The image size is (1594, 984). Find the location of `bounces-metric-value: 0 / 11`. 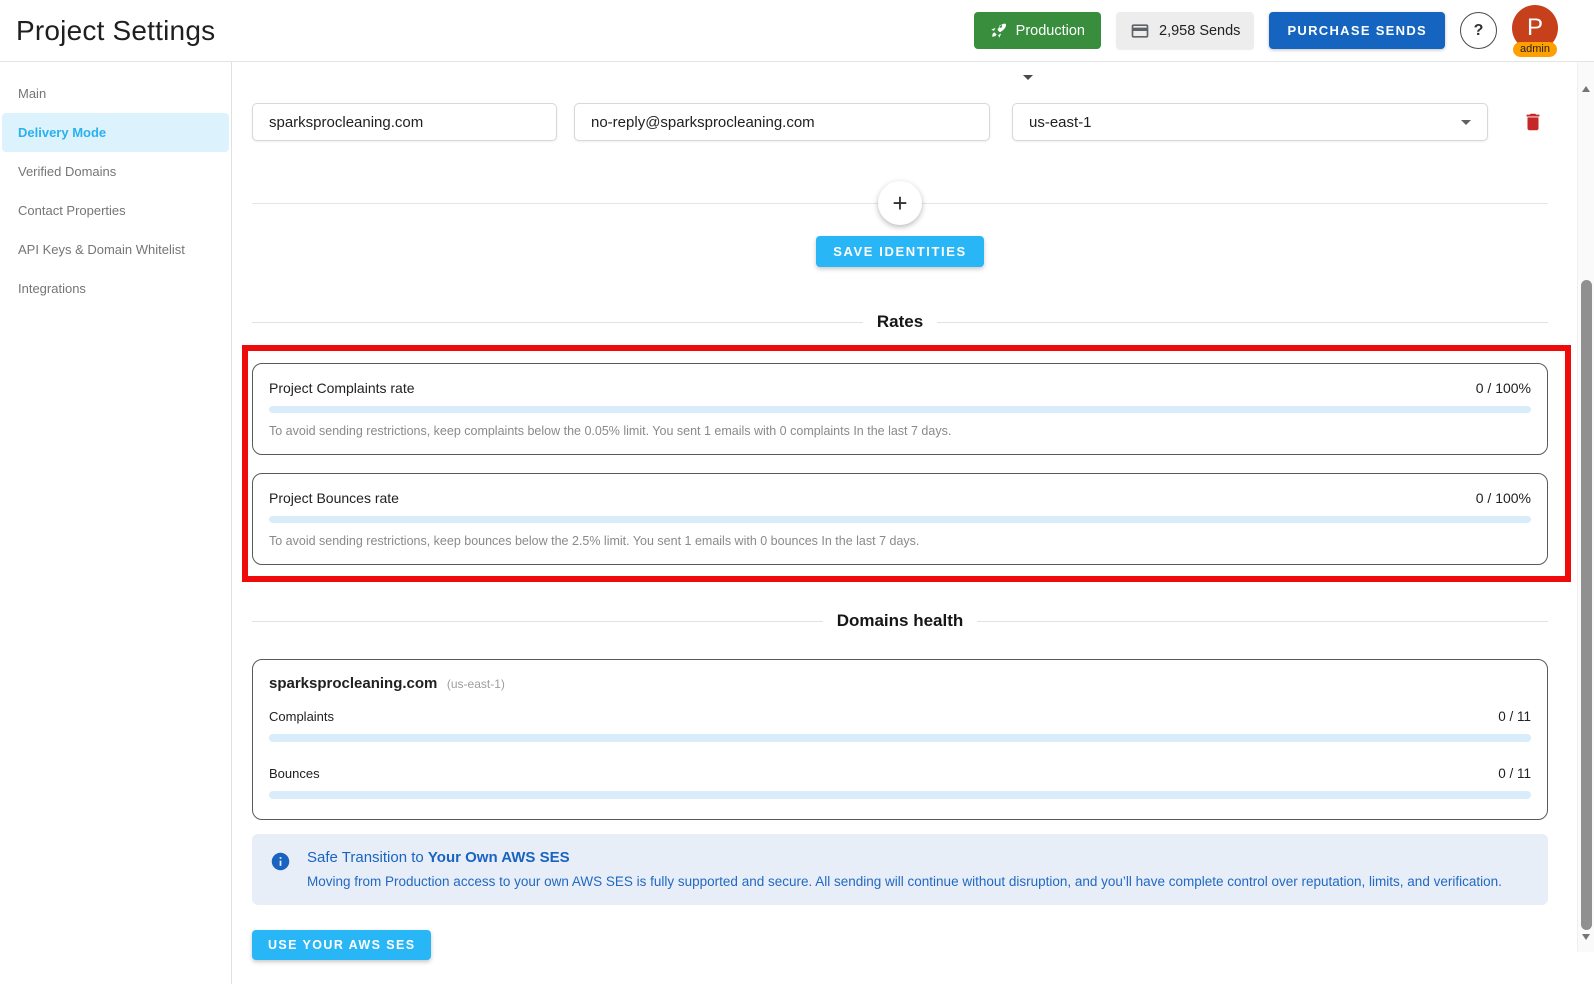

bounces-metric-value: 0 / 11 is located at coordinates (1514, 773).